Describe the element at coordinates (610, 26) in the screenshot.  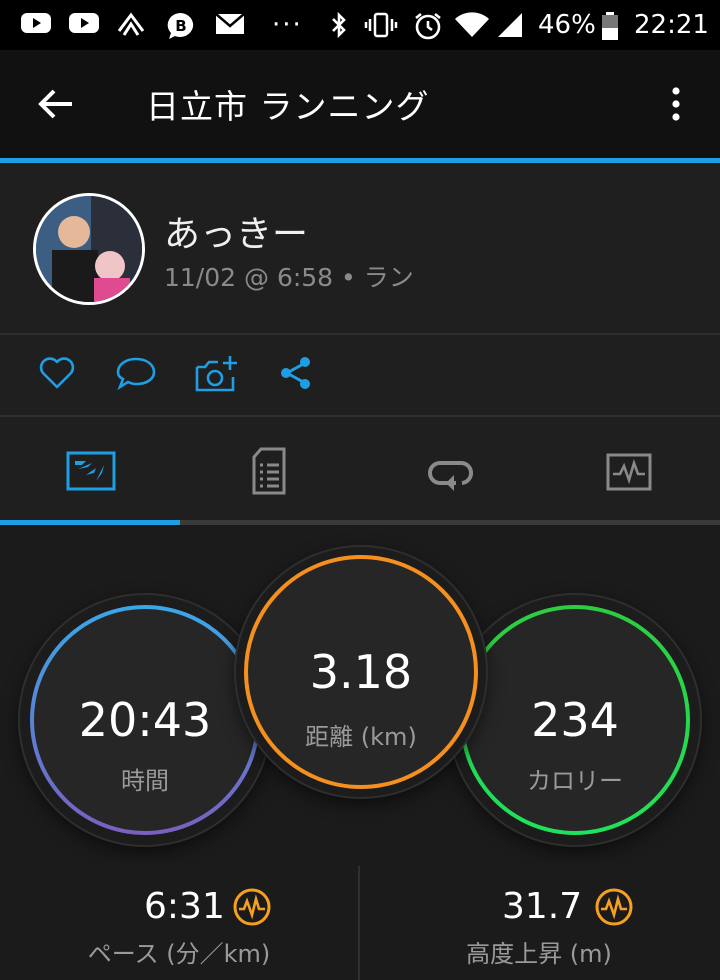
I see `battery-icon` at that location.